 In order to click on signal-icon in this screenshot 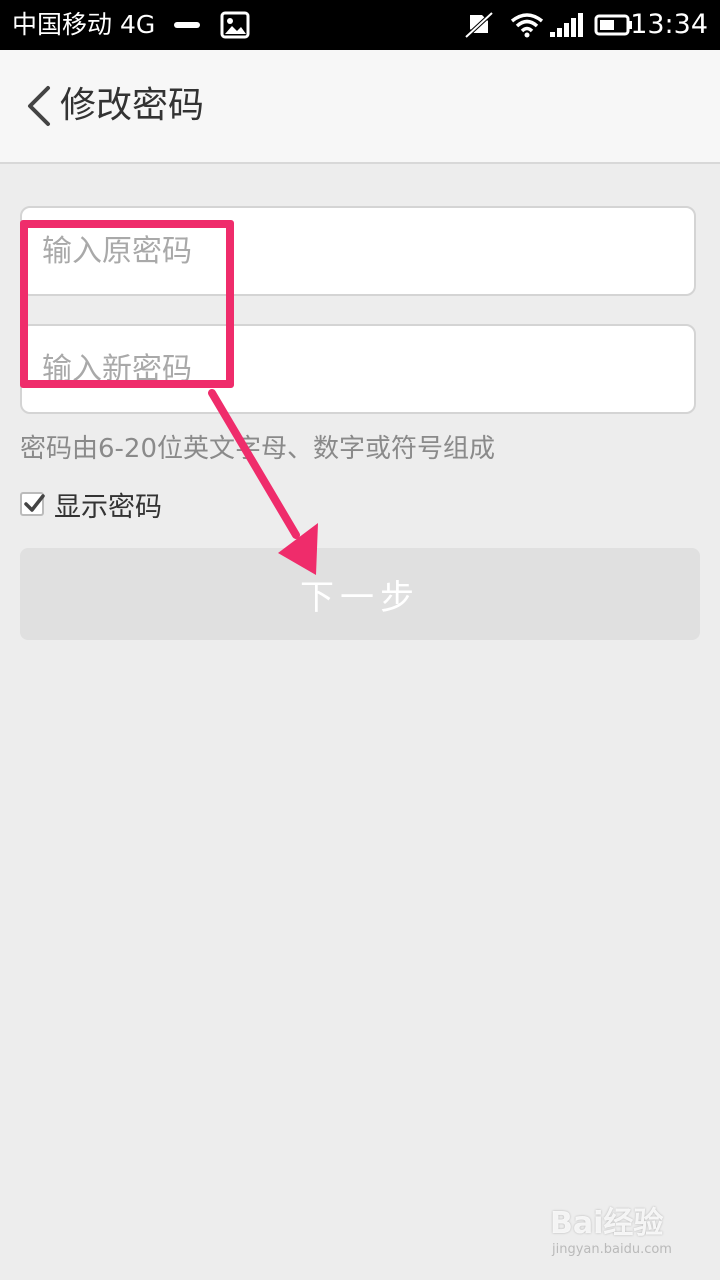, I will do `click(566, 25)`.